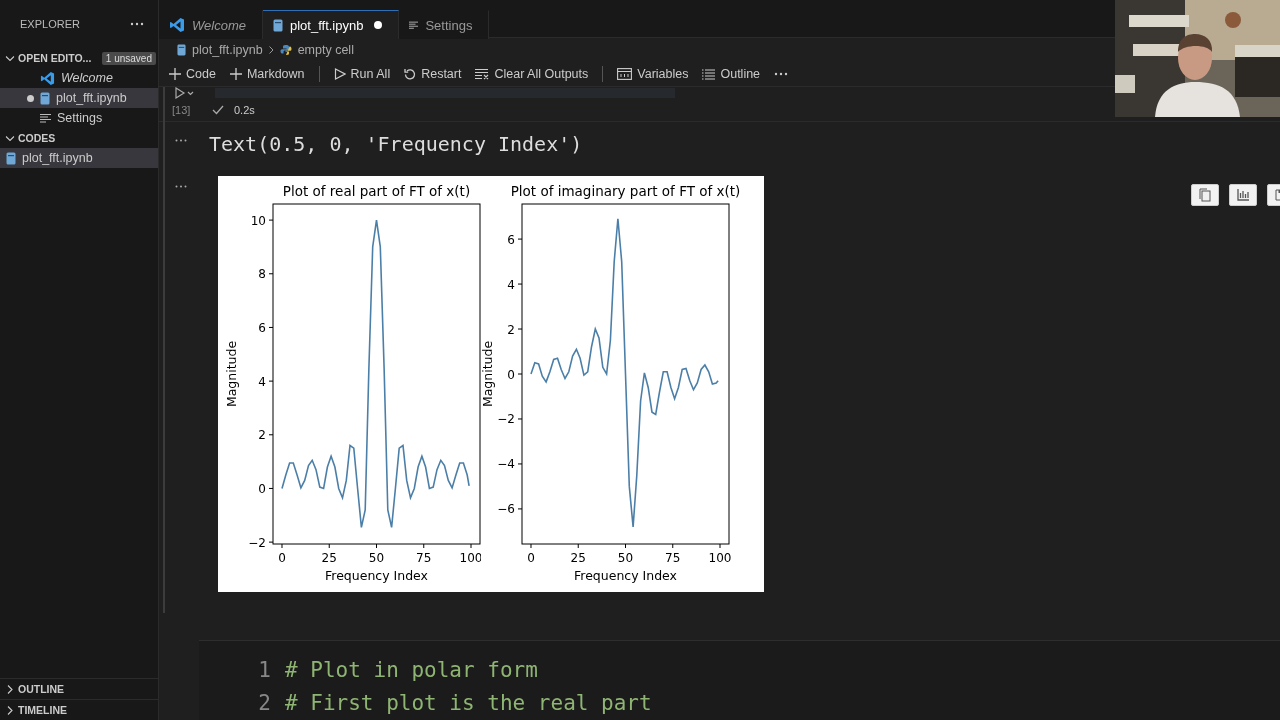 The width and height of the screenshot is (1280, 720). Describe the element at coordinates (192, 74) in the screenshot. I see `toolbar-button: Code` at that location.